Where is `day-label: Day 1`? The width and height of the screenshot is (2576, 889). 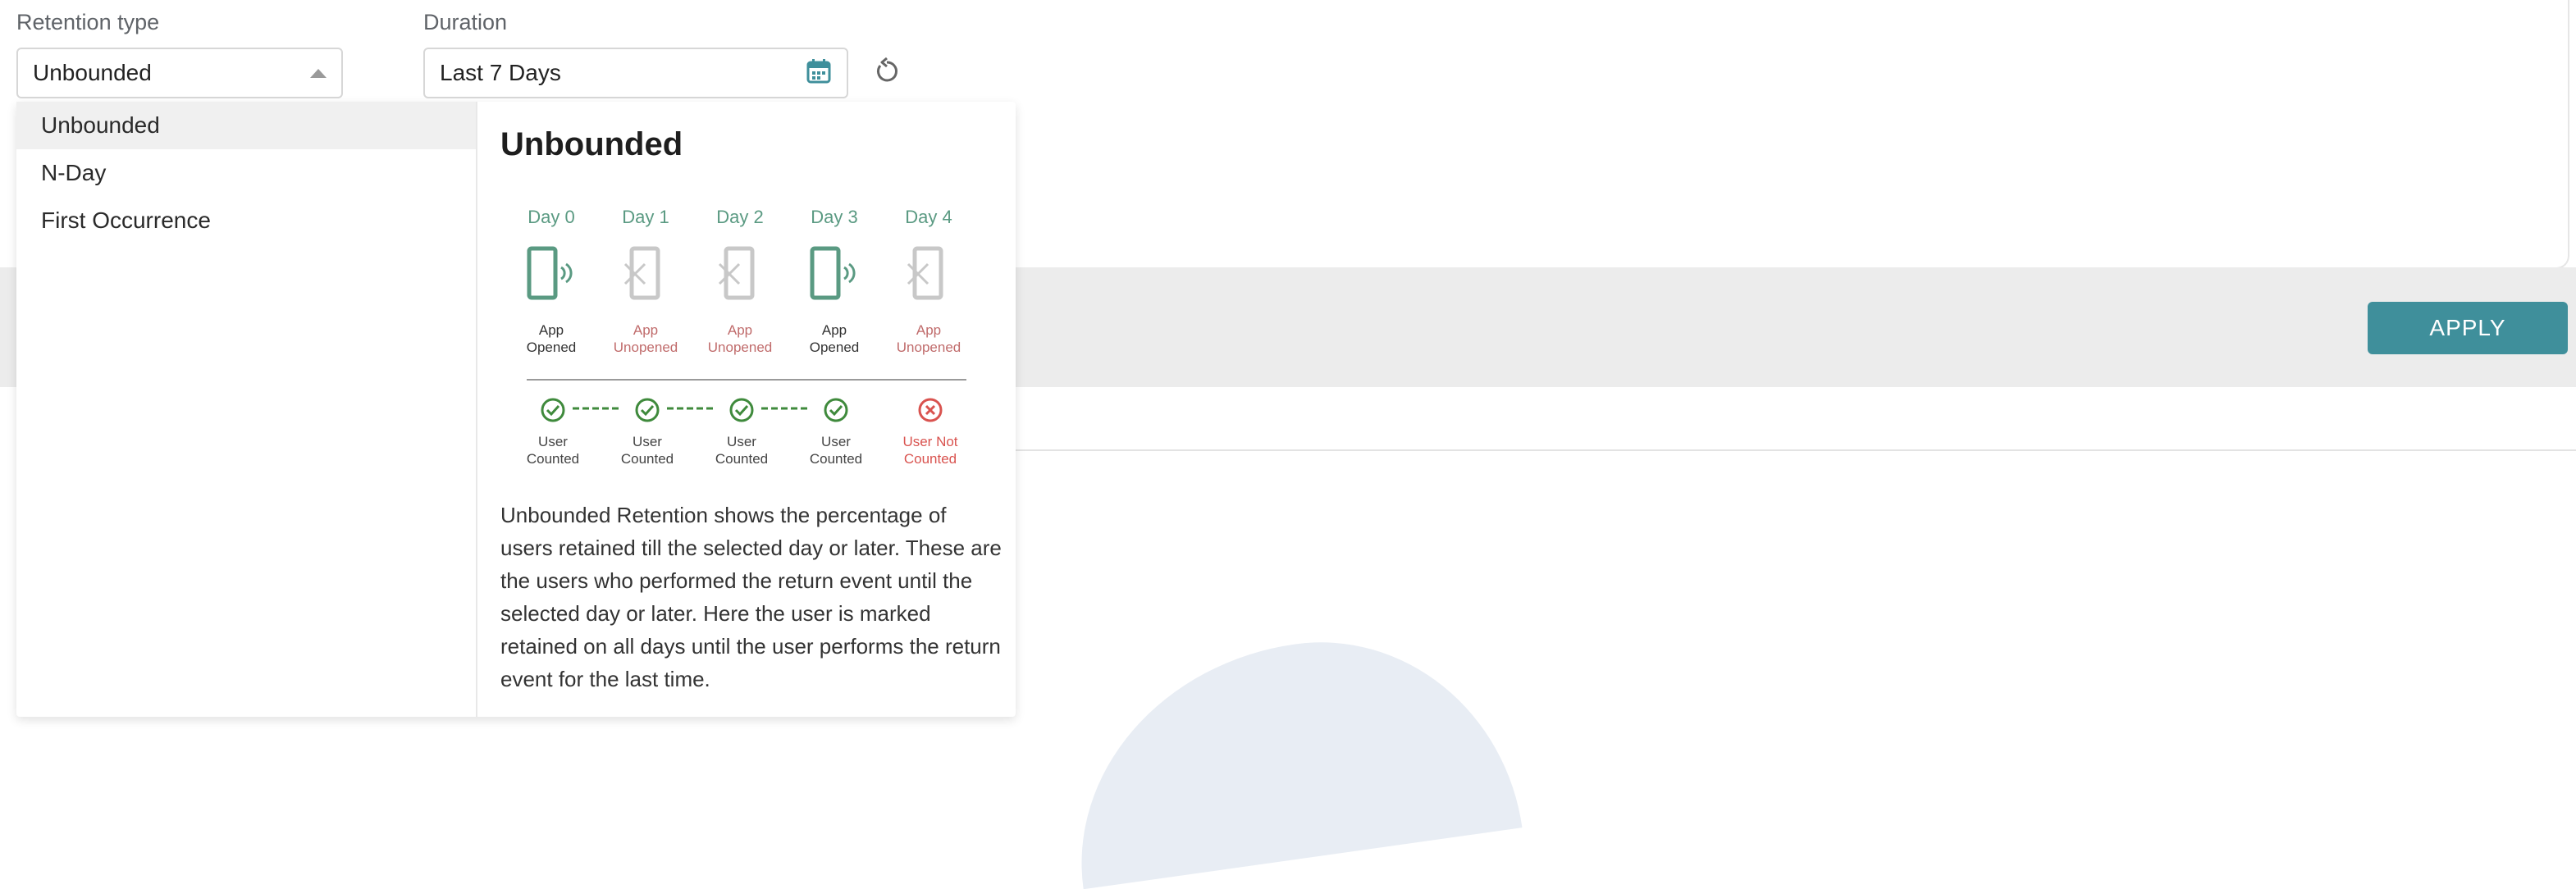
day-label: Day 1 is located at coordinates (646, 217).